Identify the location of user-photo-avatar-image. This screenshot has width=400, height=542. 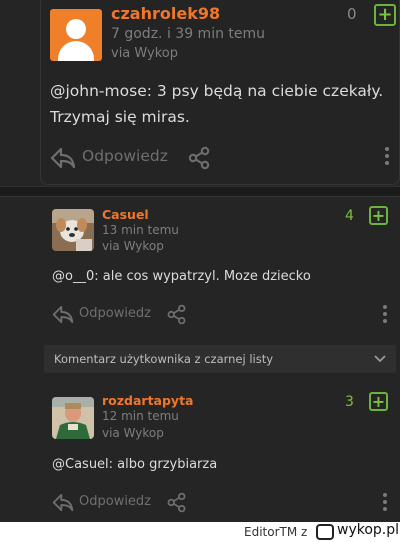
(73, 418).